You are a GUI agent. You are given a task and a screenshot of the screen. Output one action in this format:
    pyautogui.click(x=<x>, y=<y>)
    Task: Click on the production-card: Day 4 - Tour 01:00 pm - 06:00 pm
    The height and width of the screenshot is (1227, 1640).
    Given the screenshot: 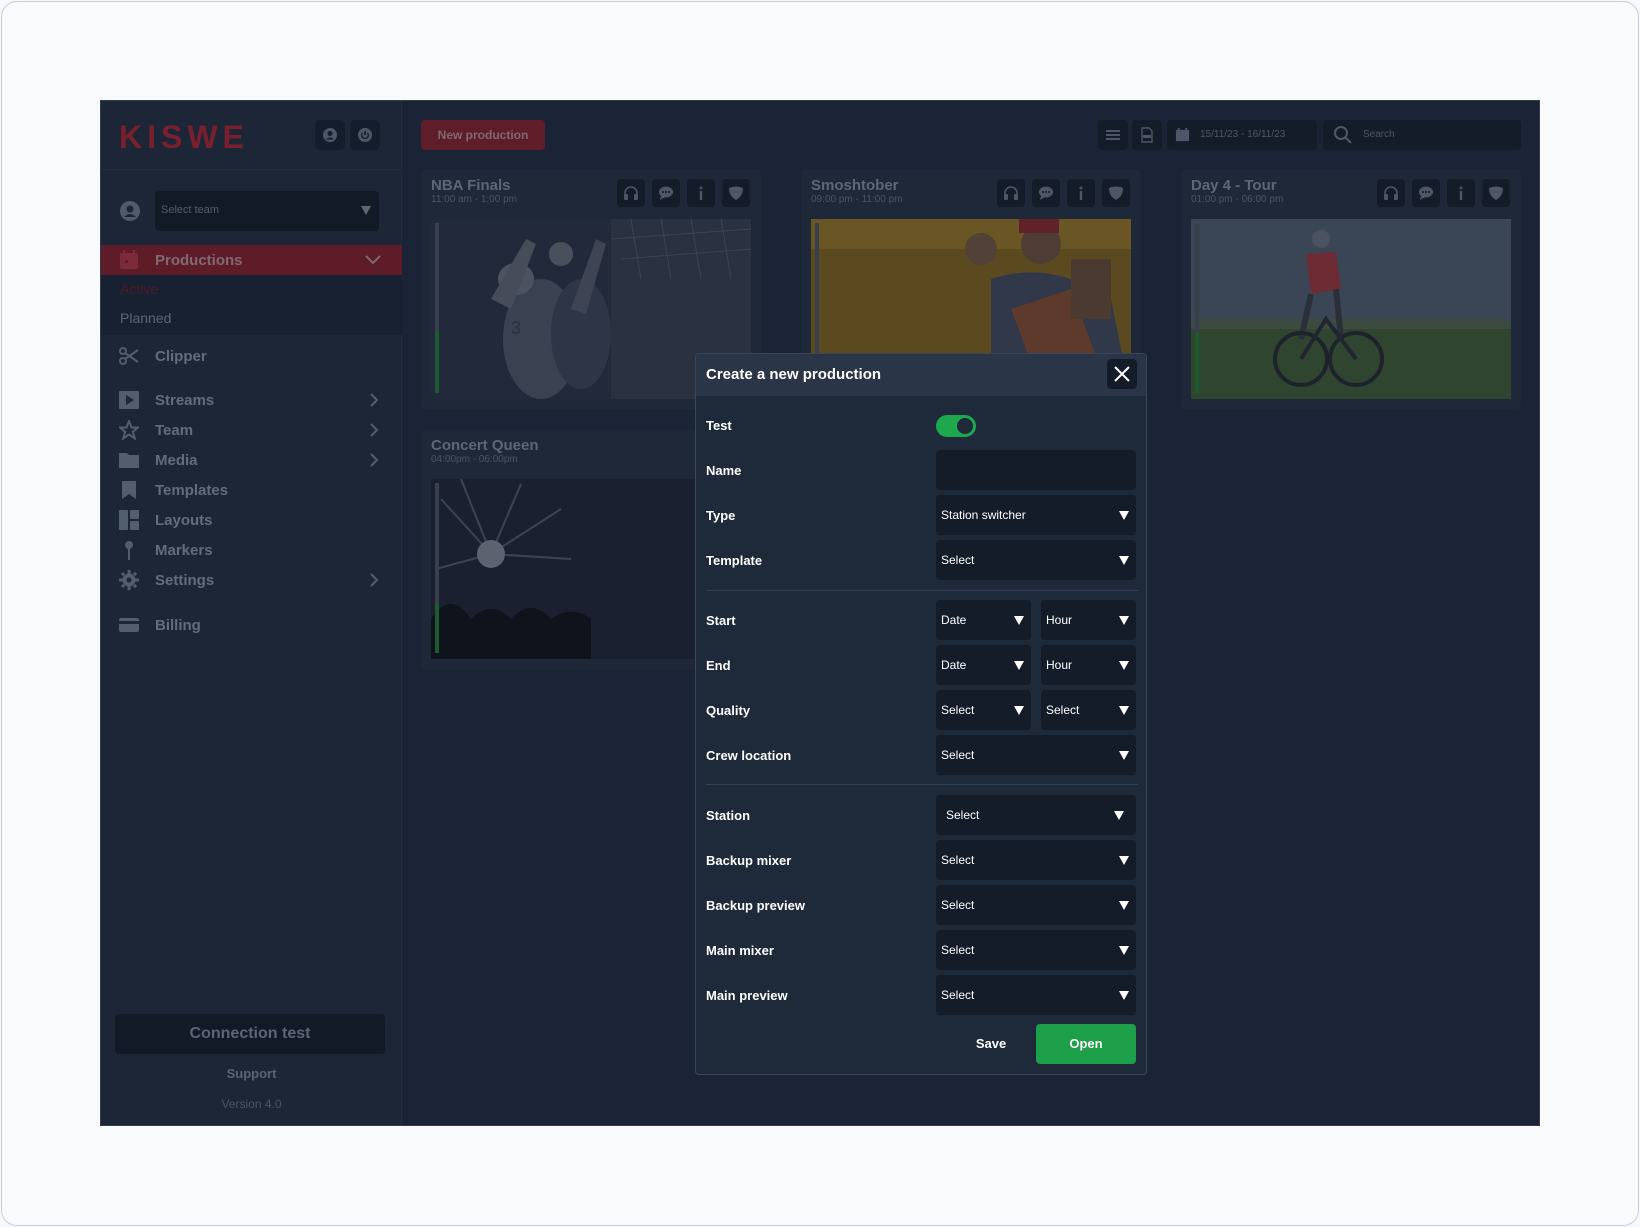 What is the action you would take?
    pyautogui.click(x=1351, y=289)
    